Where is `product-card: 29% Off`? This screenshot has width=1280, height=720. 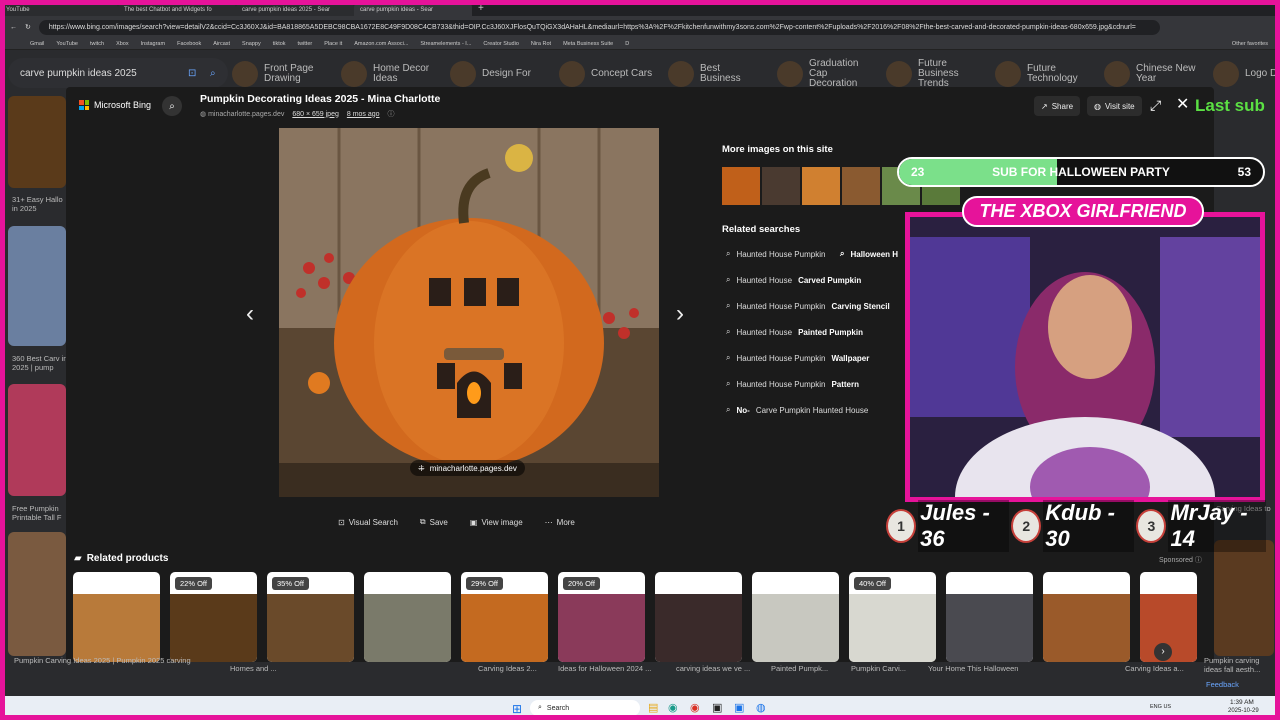
product-card: 29% Off is located at coordinates (504, 617).